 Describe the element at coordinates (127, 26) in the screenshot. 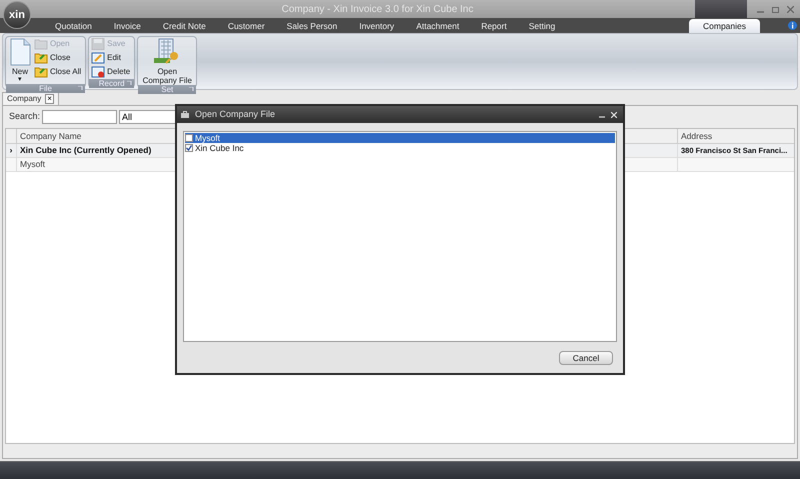

I see `menu-tab: Invoice` at that location.